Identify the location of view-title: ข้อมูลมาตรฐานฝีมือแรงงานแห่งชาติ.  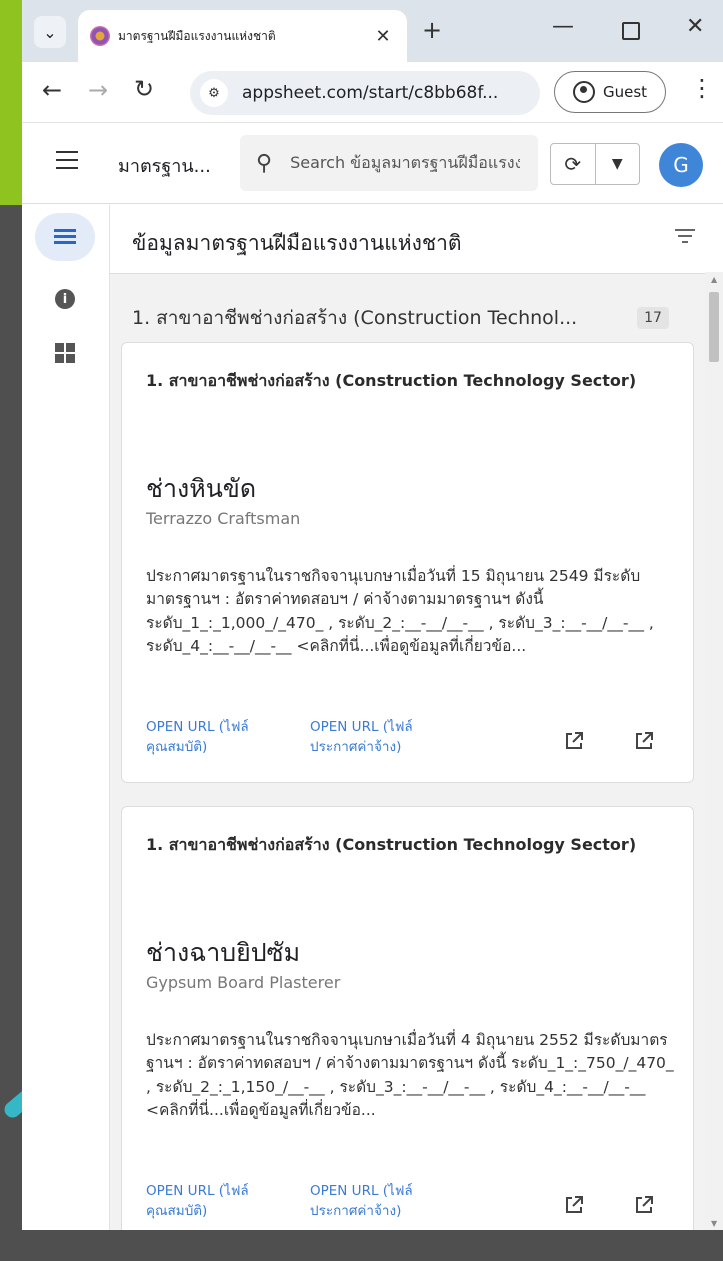
(297, 243).